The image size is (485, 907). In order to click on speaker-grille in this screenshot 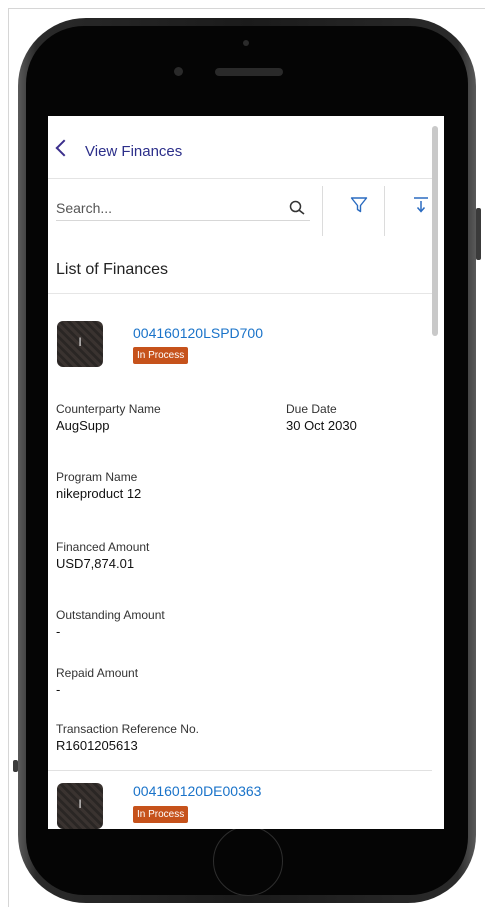, I will do `click(249, 72)`.